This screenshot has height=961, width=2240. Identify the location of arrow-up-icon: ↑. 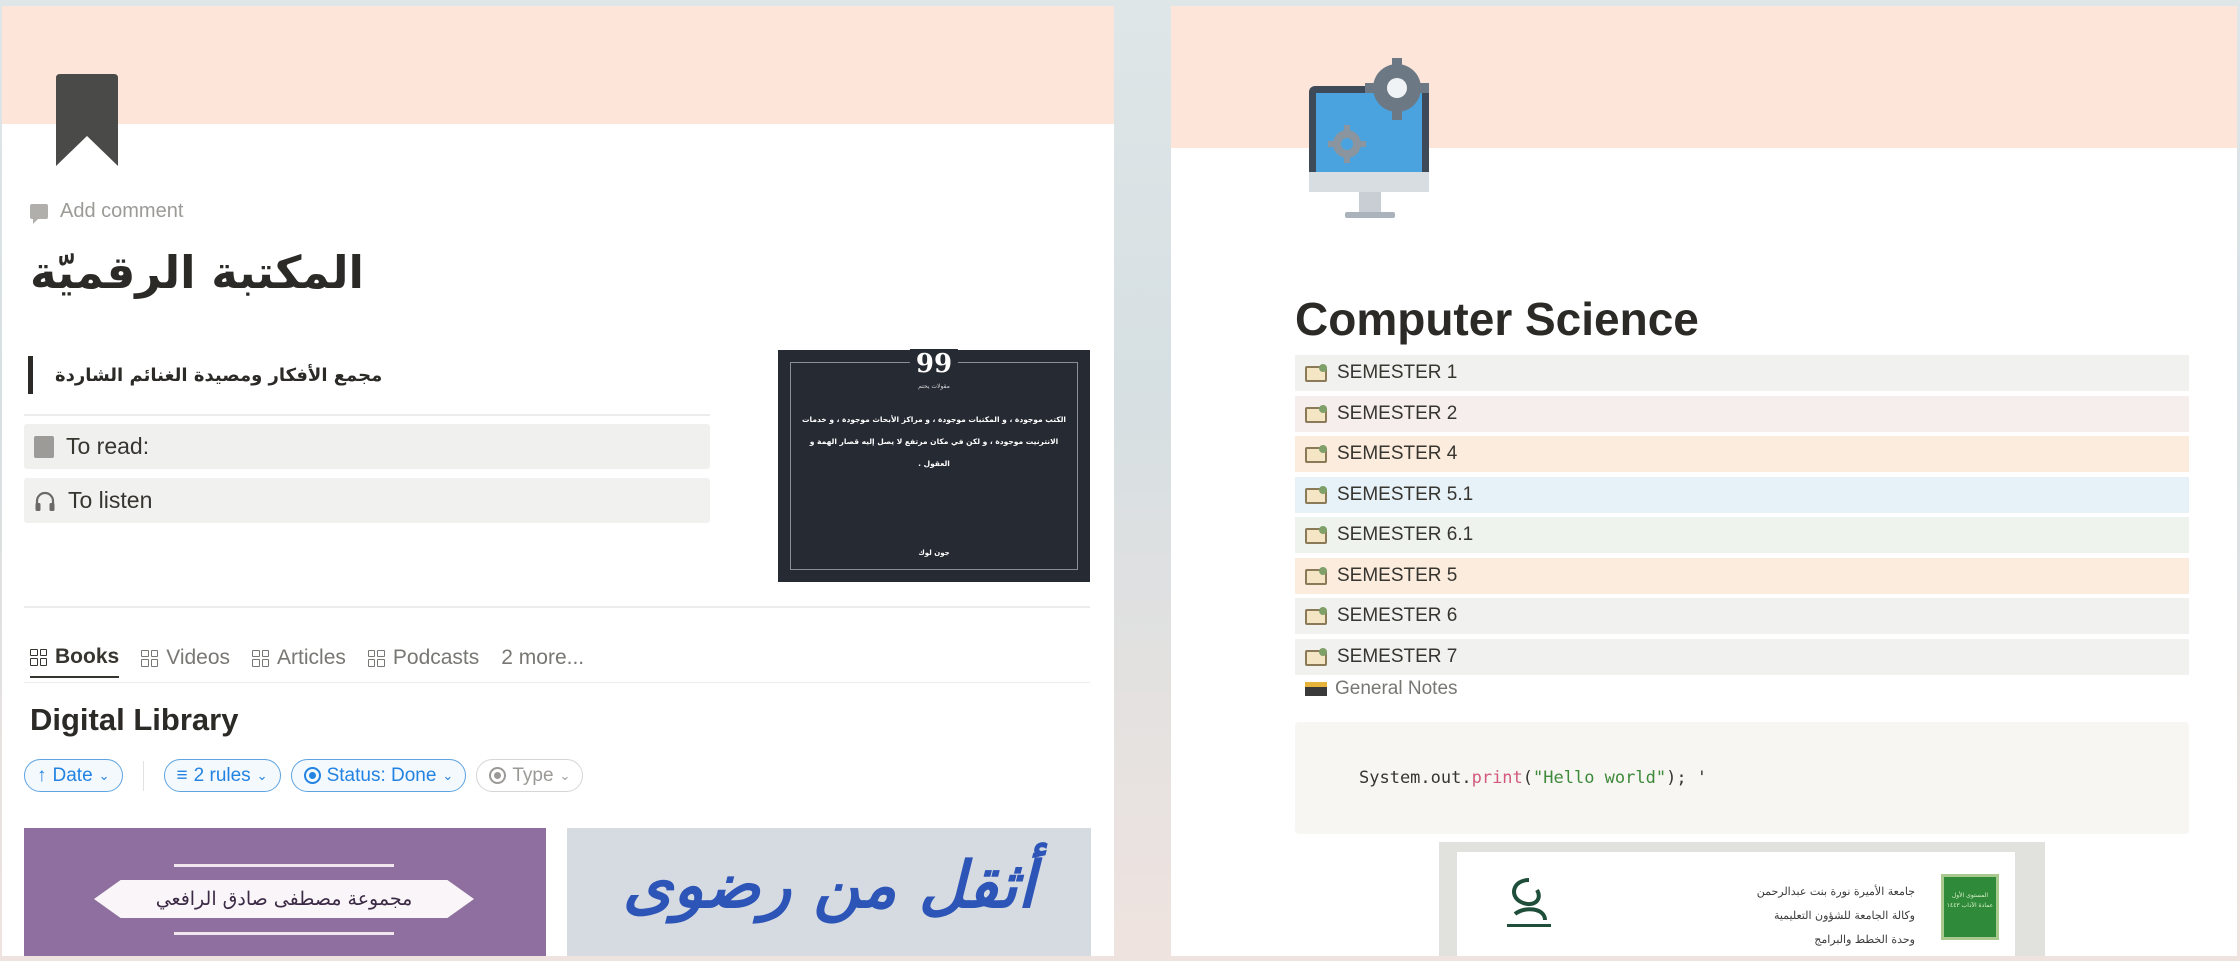
(42, 775).